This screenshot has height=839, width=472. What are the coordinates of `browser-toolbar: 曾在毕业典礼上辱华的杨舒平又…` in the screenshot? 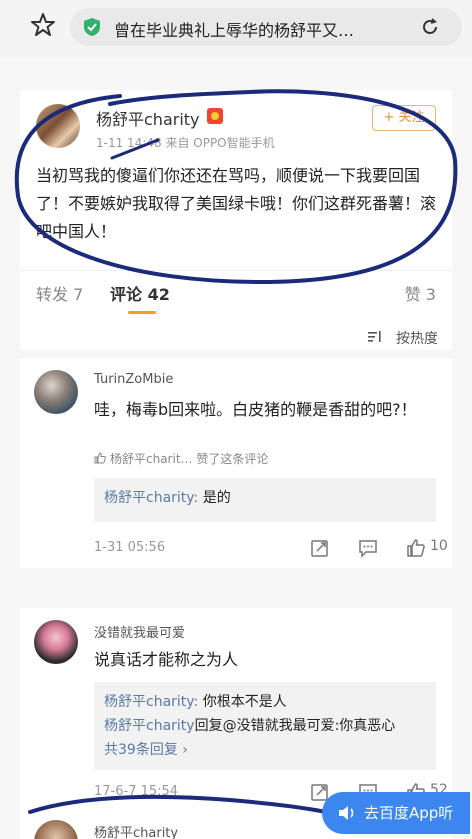 It's located at (236, 29).